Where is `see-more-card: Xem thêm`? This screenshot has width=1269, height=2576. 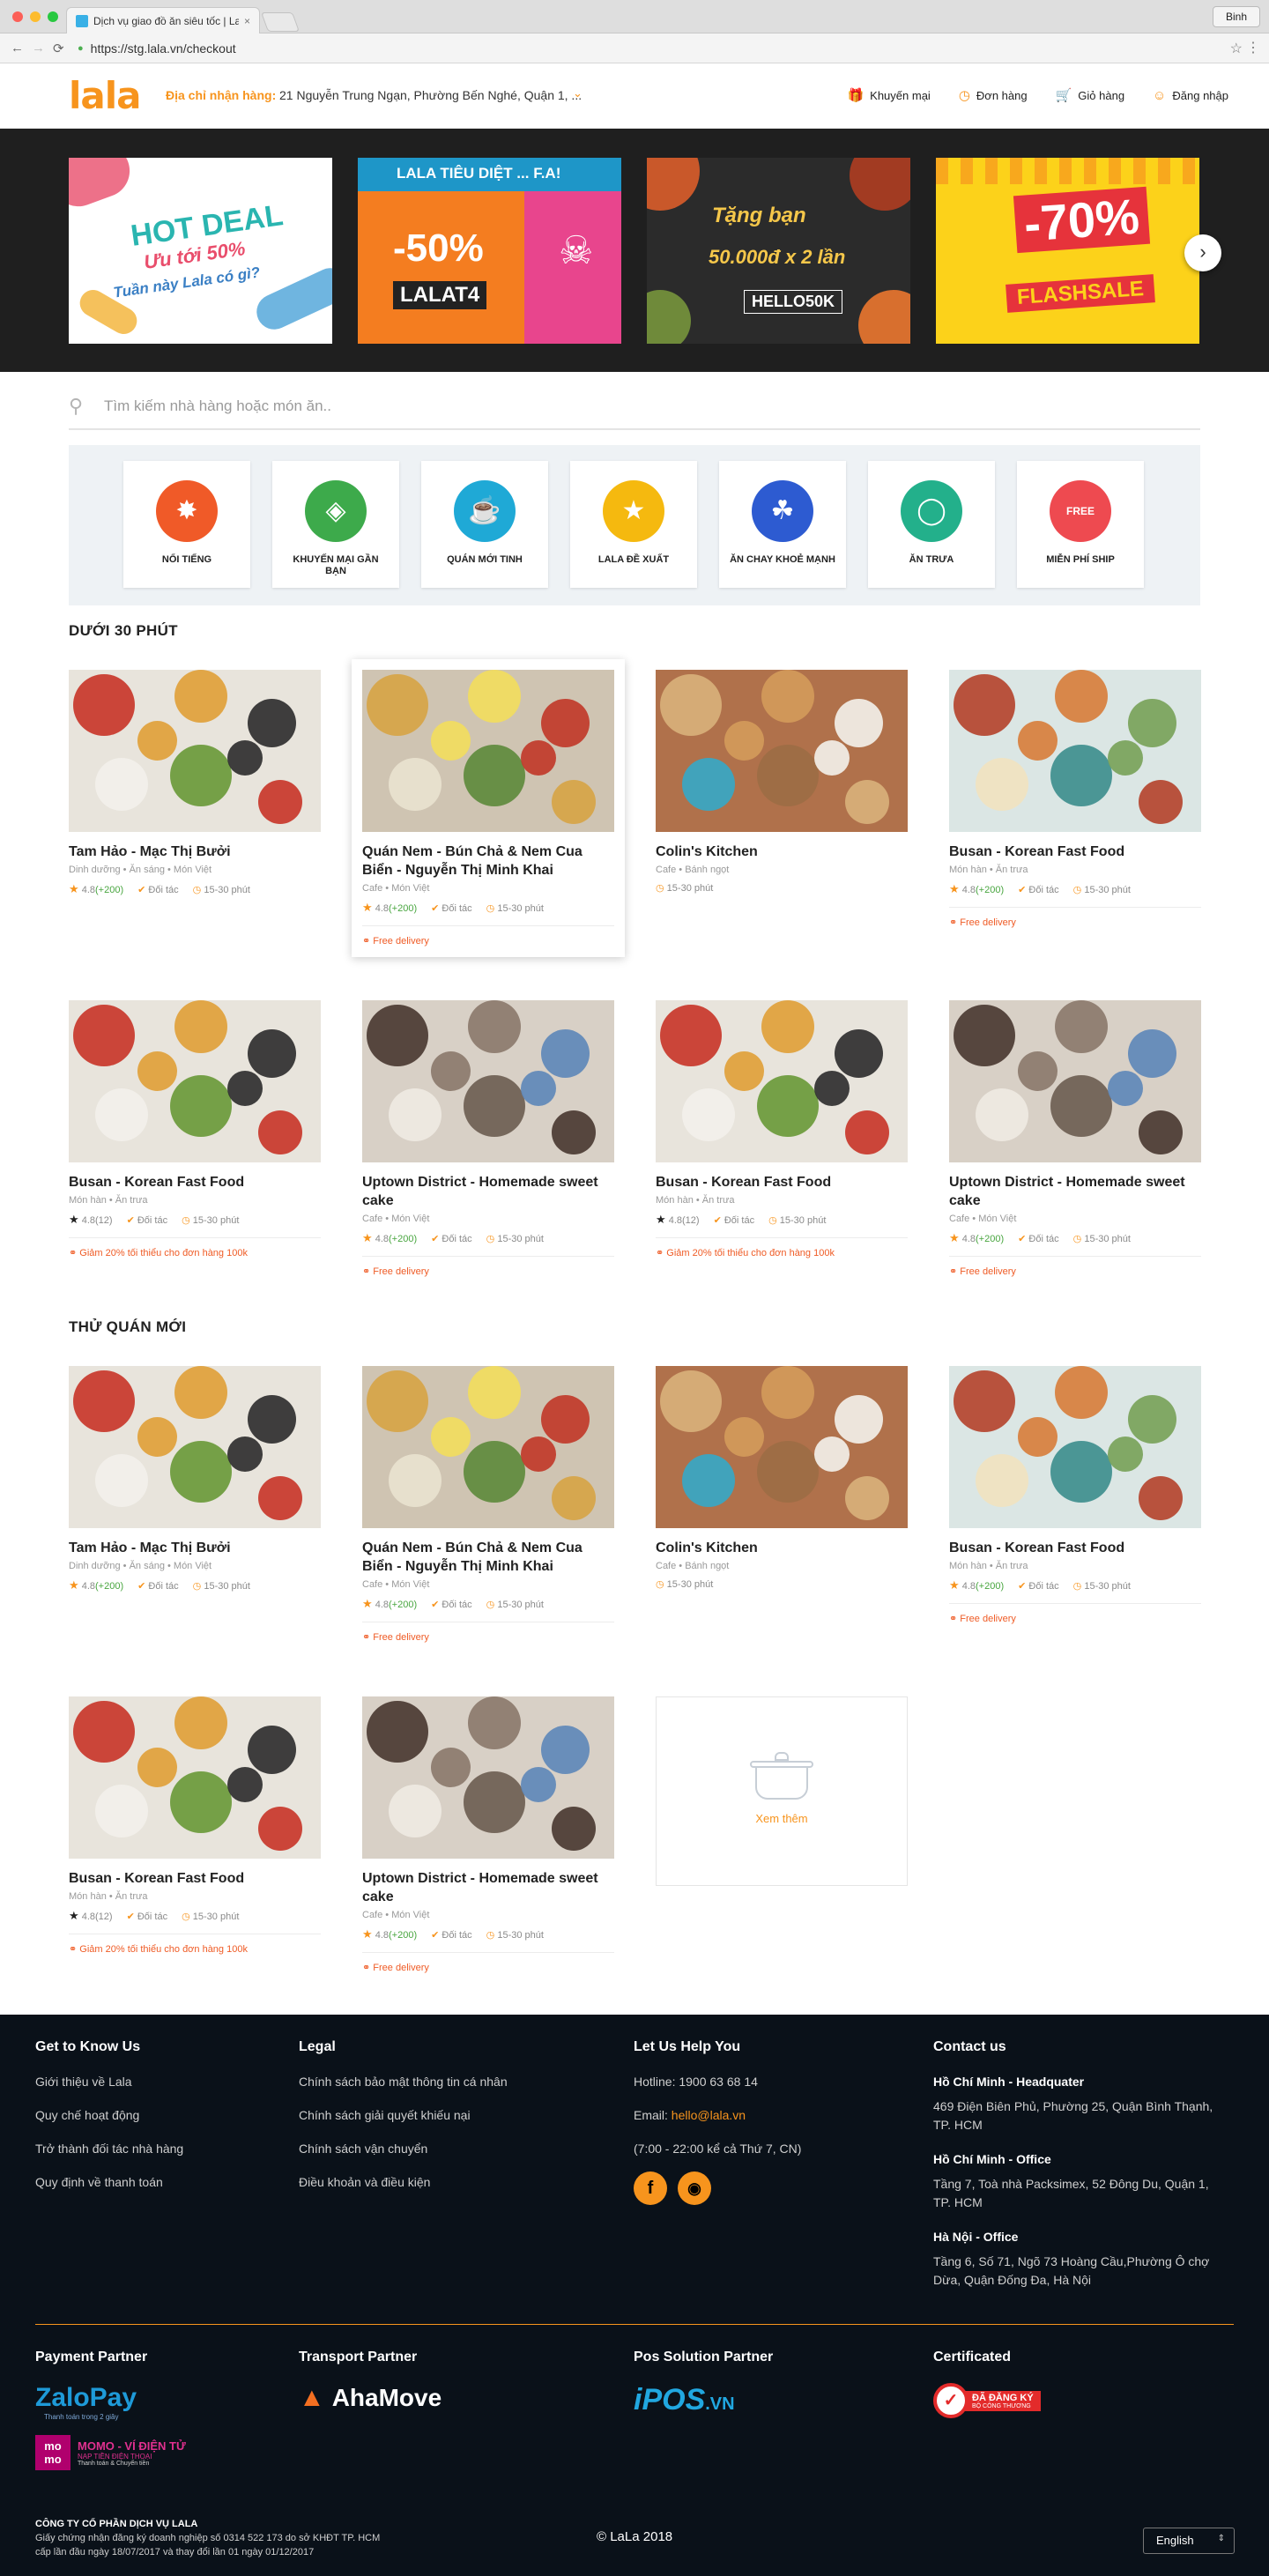 see-more-card: Xem thêm is located at coordinates (782, 1791).